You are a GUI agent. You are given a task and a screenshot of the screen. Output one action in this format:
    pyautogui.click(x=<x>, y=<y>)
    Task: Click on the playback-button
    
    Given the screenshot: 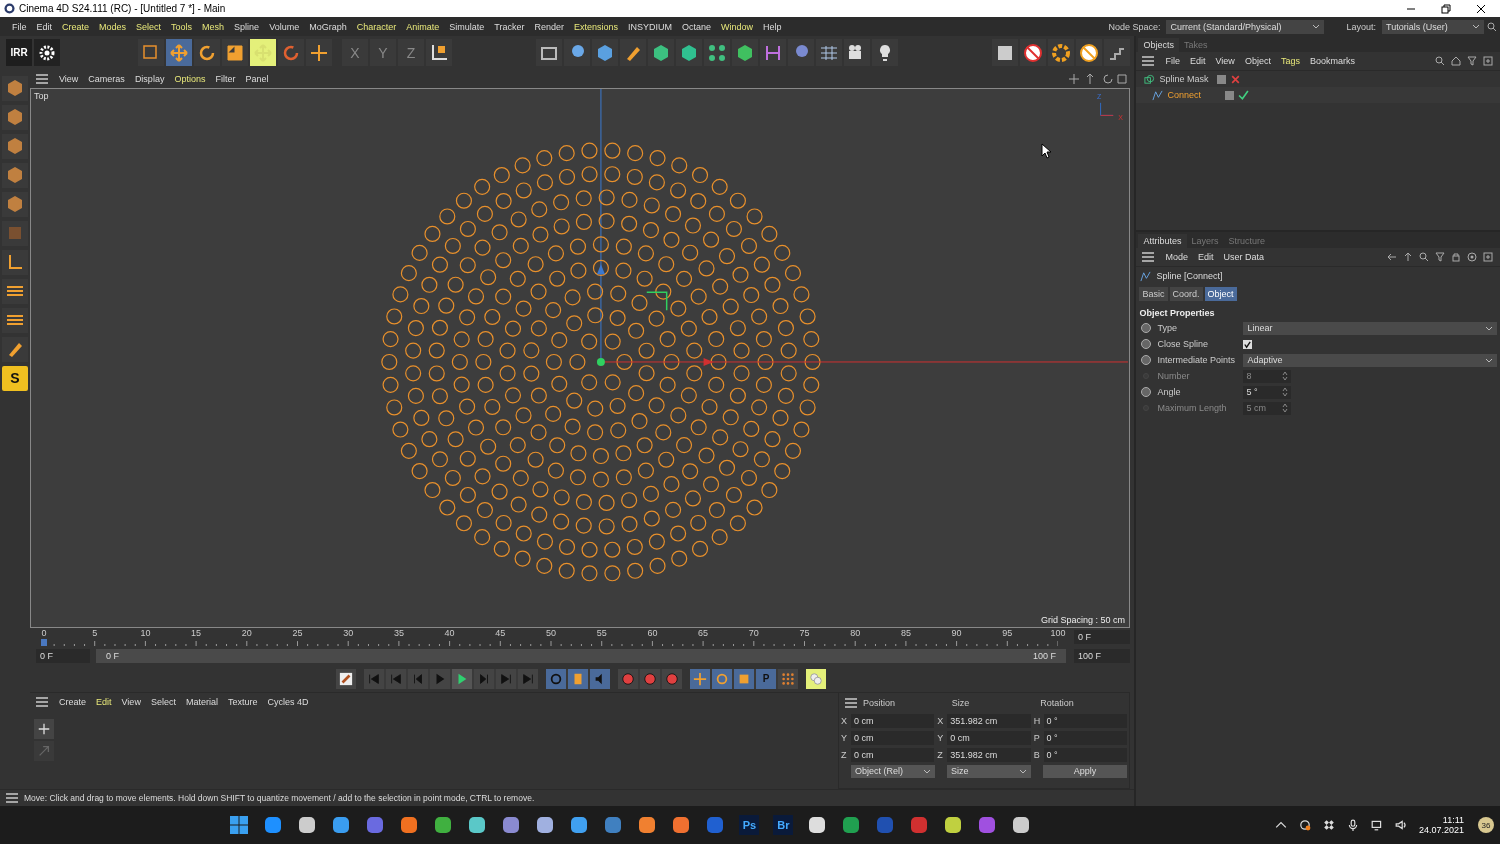 What is the action you would take?
    pyautogui.click(x=462, y=678)
    